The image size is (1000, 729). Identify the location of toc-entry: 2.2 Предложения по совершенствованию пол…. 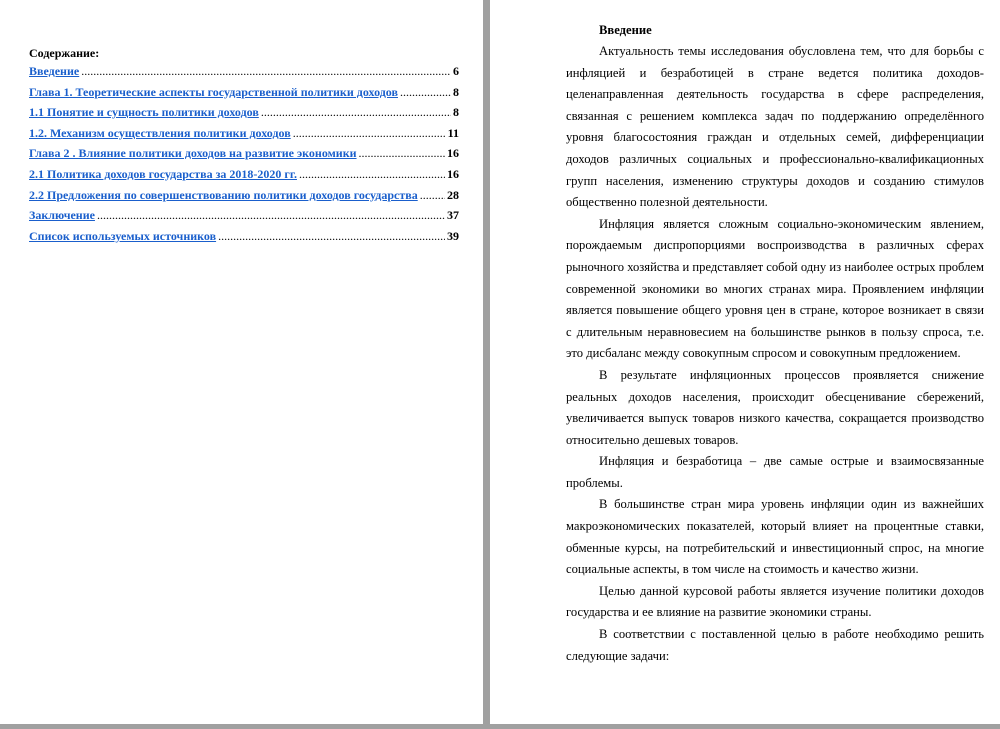
(244, 197).